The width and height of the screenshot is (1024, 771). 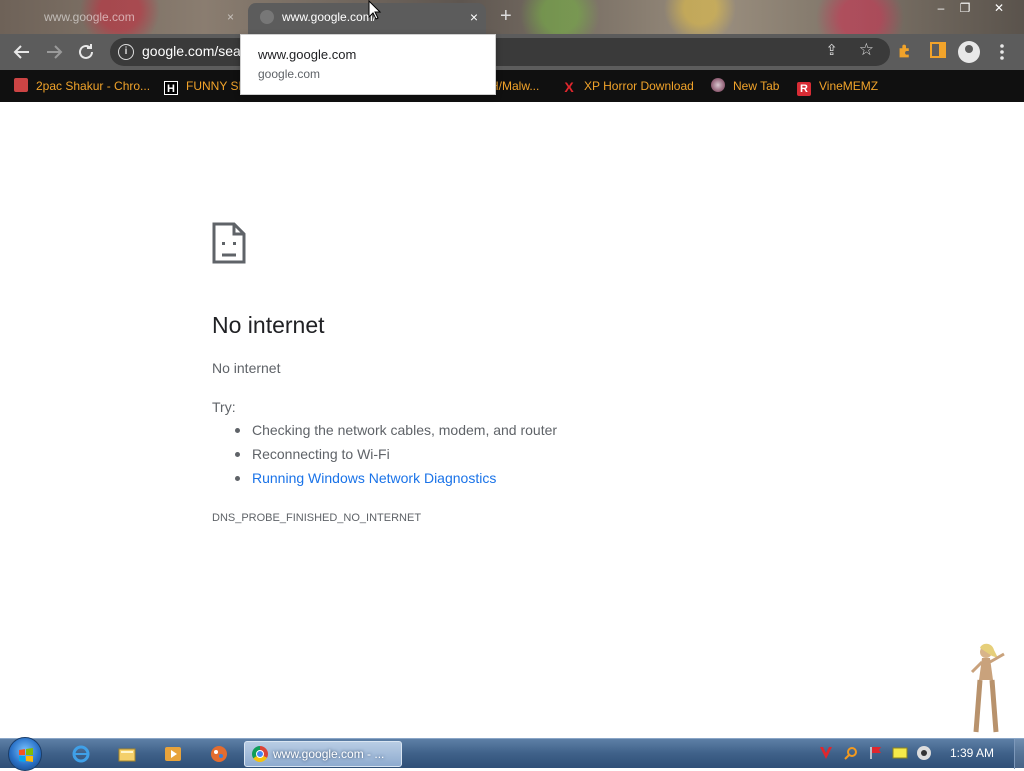 I want to click on arrow-right-icon, so click(x=55, y=52).